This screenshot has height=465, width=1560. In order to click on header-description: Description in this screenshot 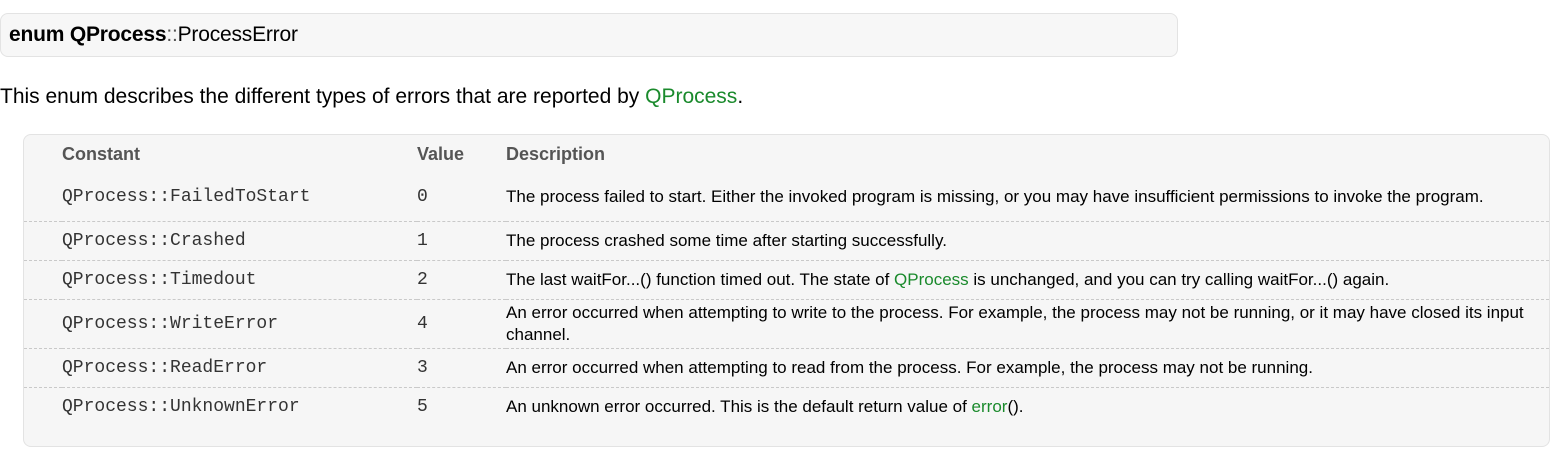, I will do `click(556, 153)`.